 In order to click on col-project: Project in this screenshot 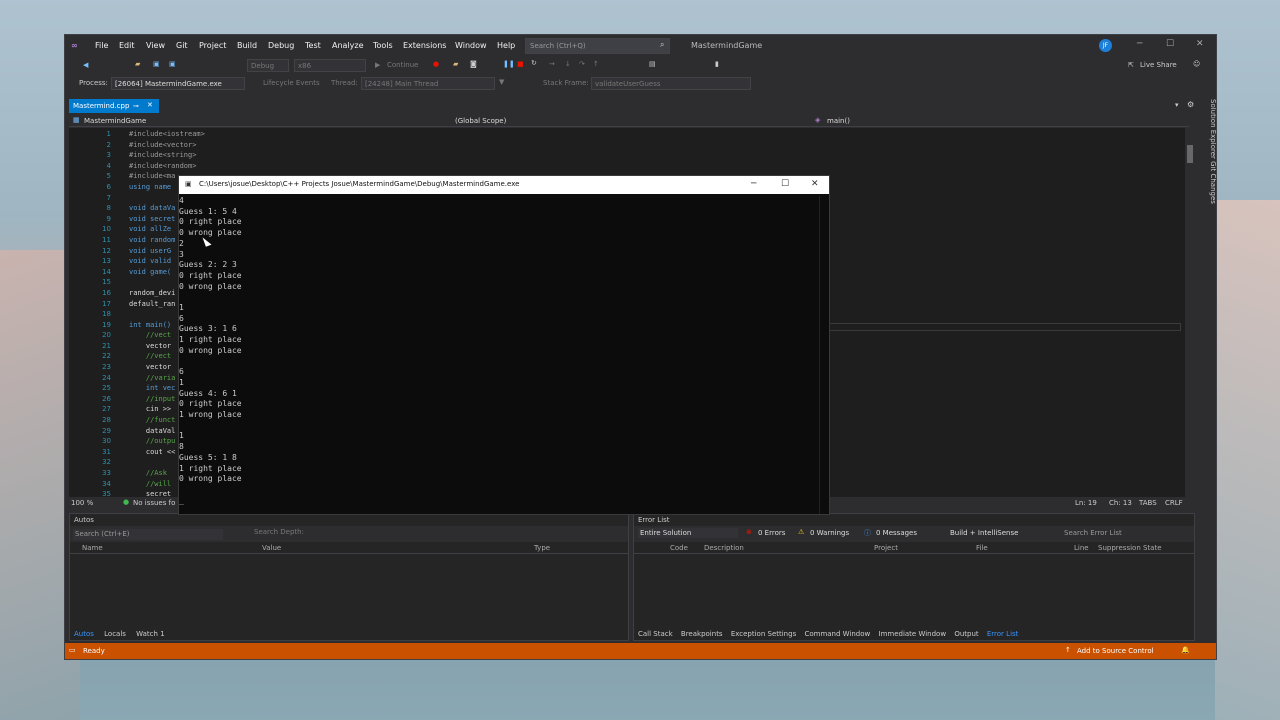, I will do `click(886, 548)`.